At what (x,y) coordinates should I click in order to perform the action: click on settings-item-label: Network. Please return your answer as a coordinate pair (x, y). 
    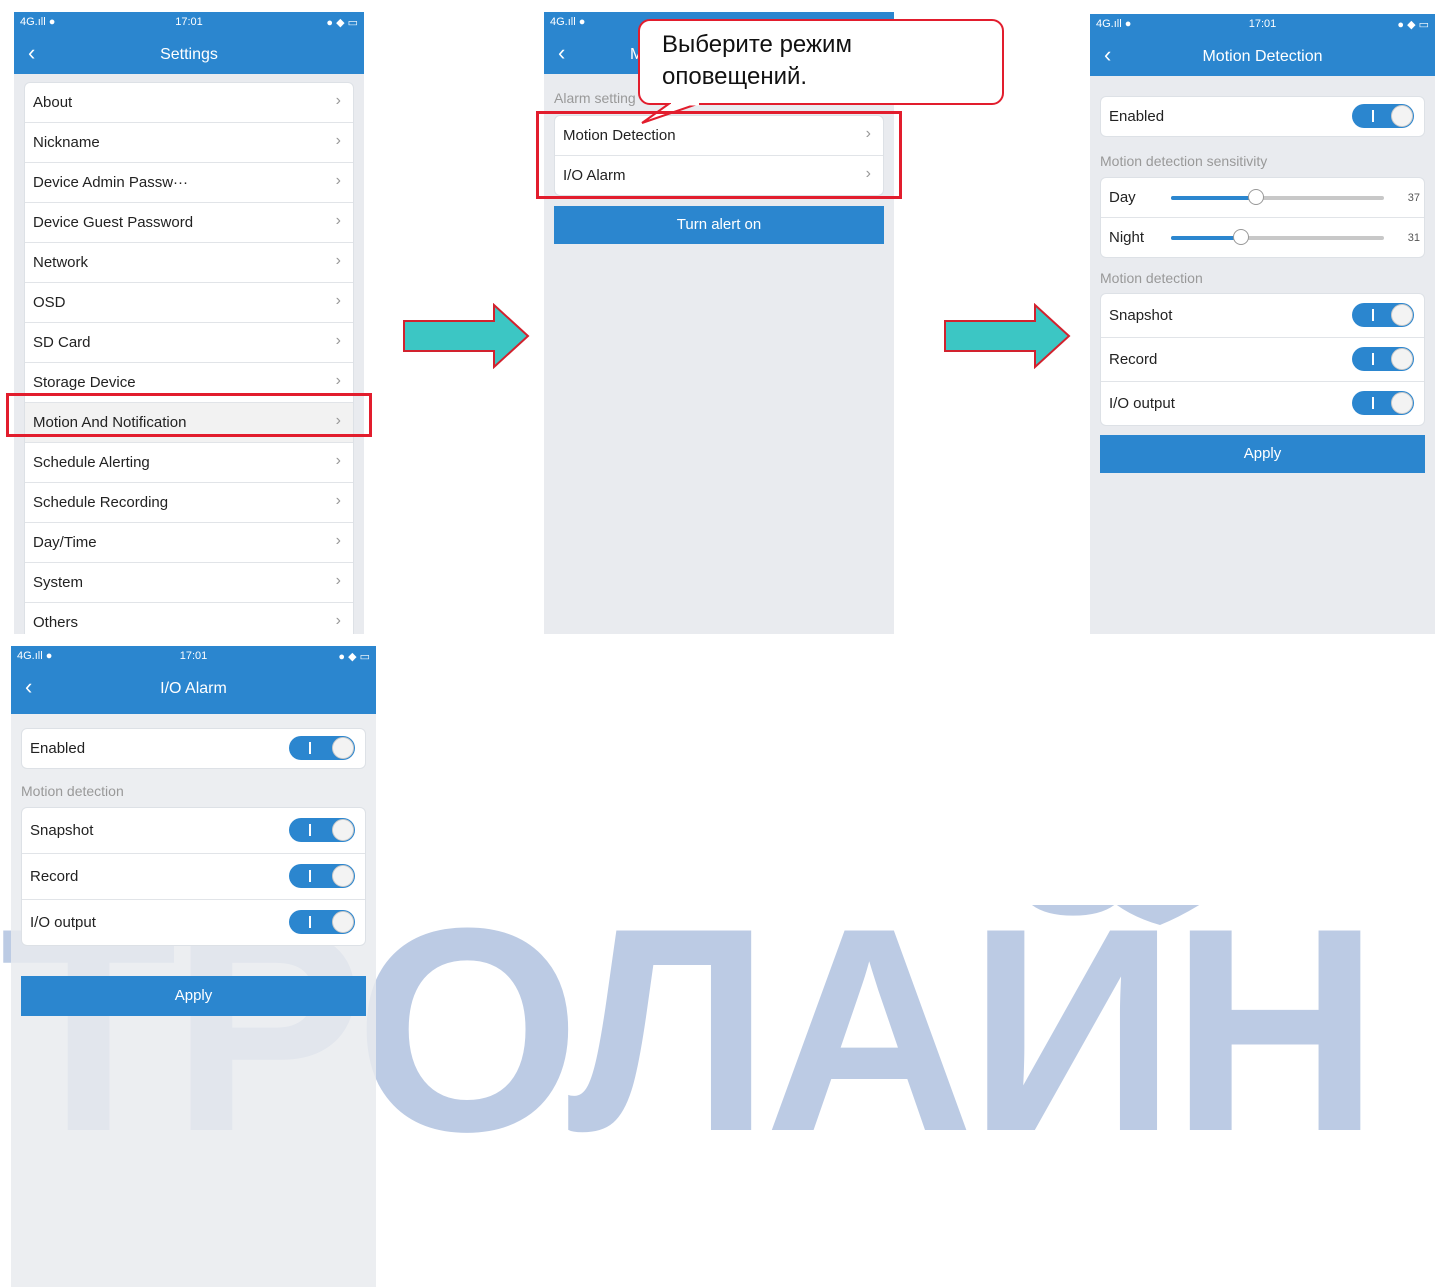
    Looking at the image, I should click on (61, 262).